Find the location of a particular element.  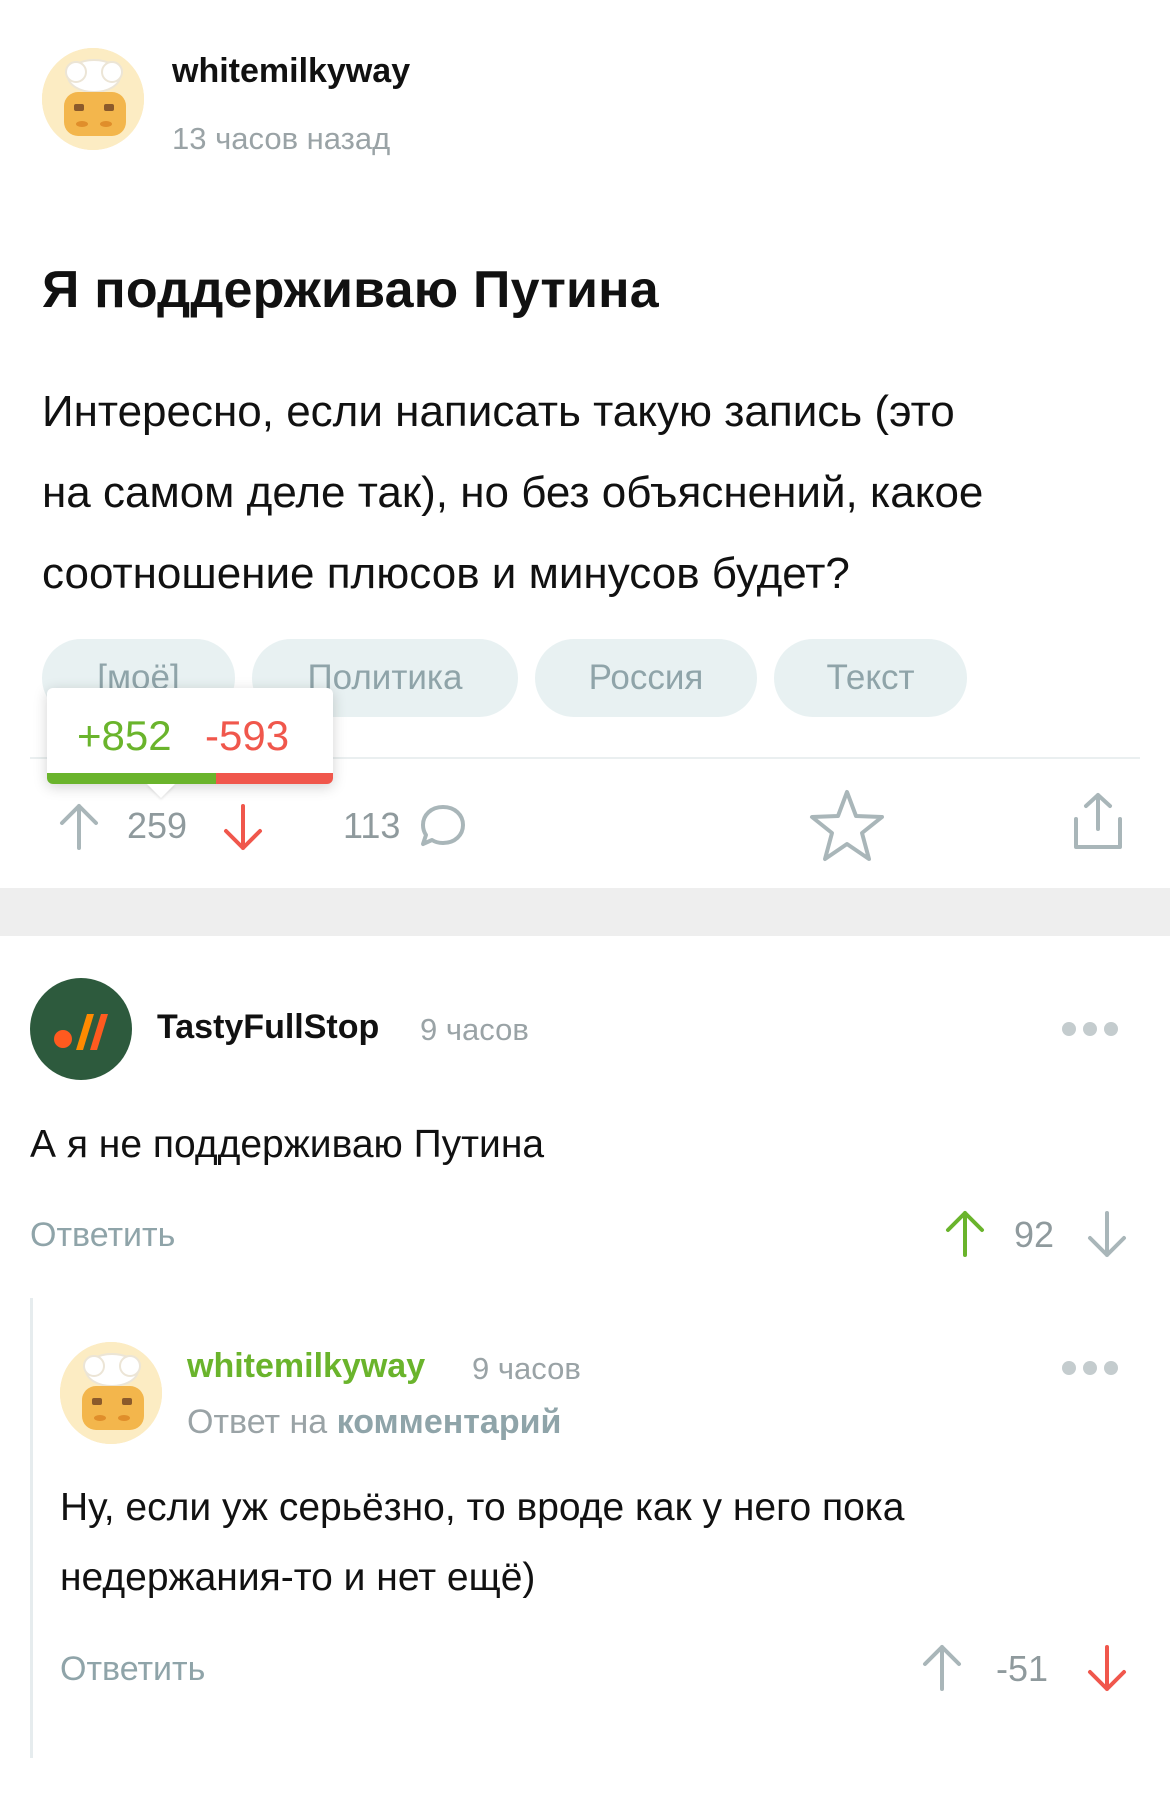

comment-bubble-icon is located at coordinates (443, 826).